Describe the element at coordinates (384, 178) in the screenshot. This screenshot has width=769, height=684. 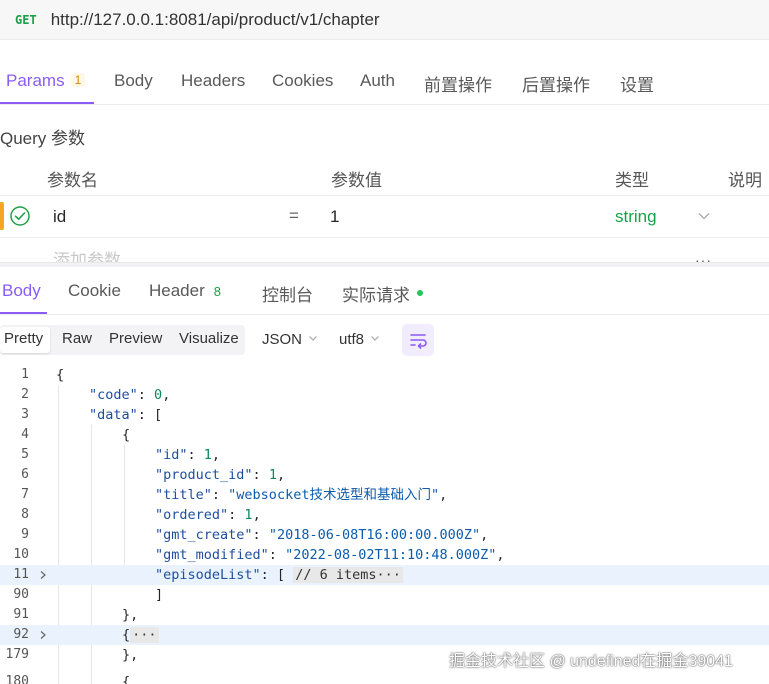
I see `params-table-header: 参数名 参数值 类型 说明` at that location.